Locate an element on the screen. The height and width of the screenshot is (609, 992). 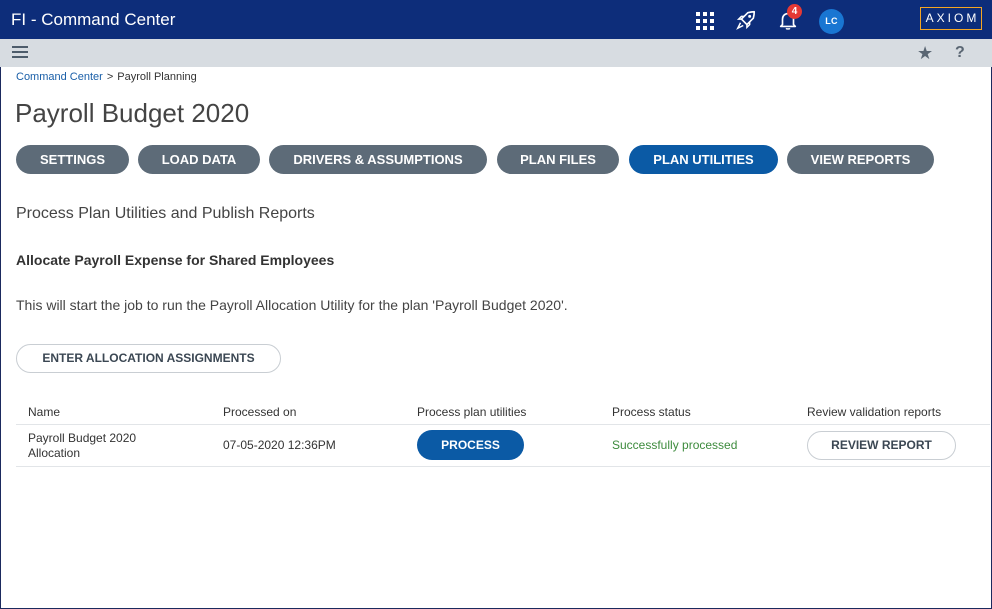
row-status: Successfully processed is located at coordinates (675, 445).